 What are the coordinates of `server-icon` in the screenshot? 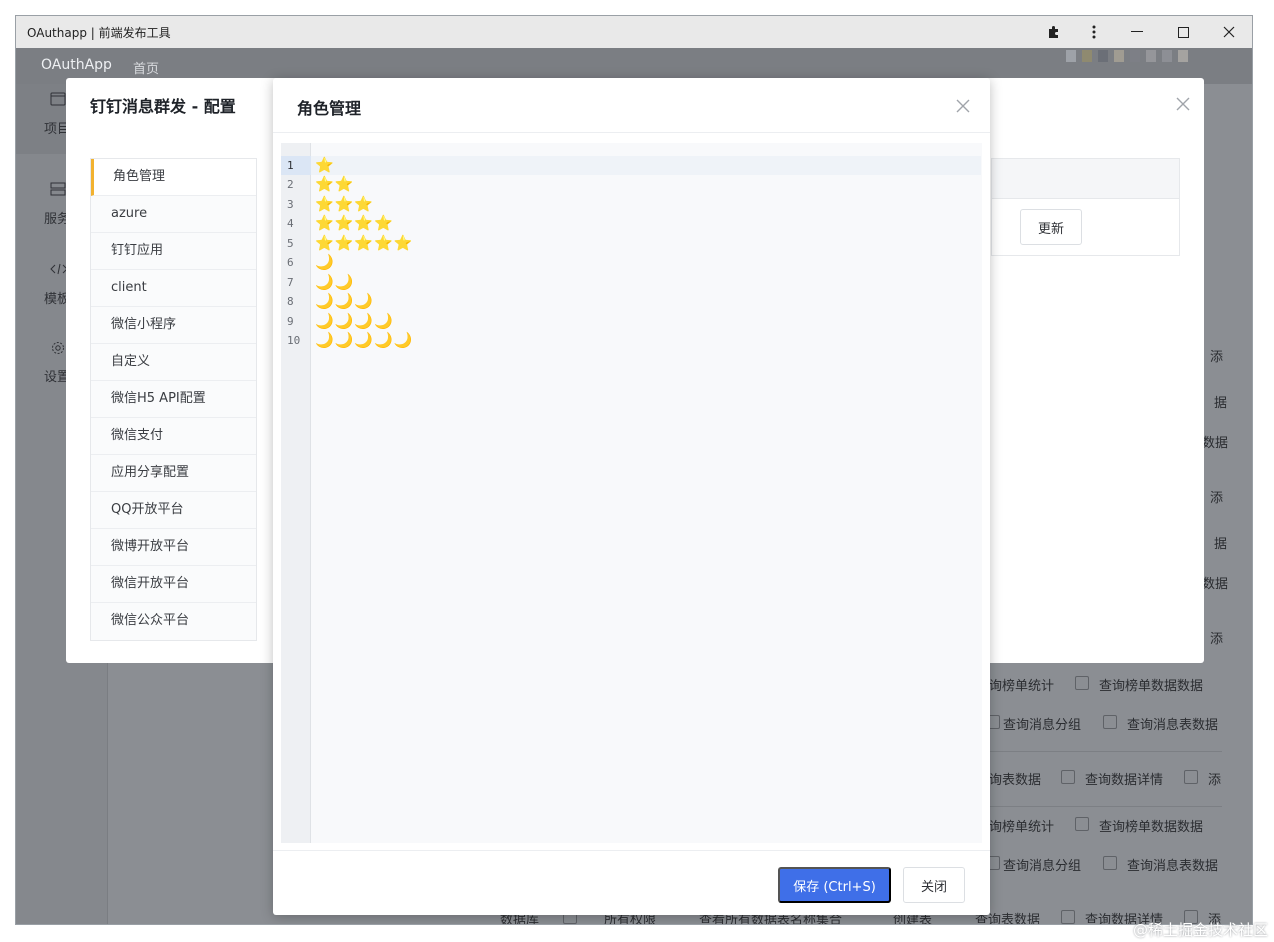 It's located at (58, 191).